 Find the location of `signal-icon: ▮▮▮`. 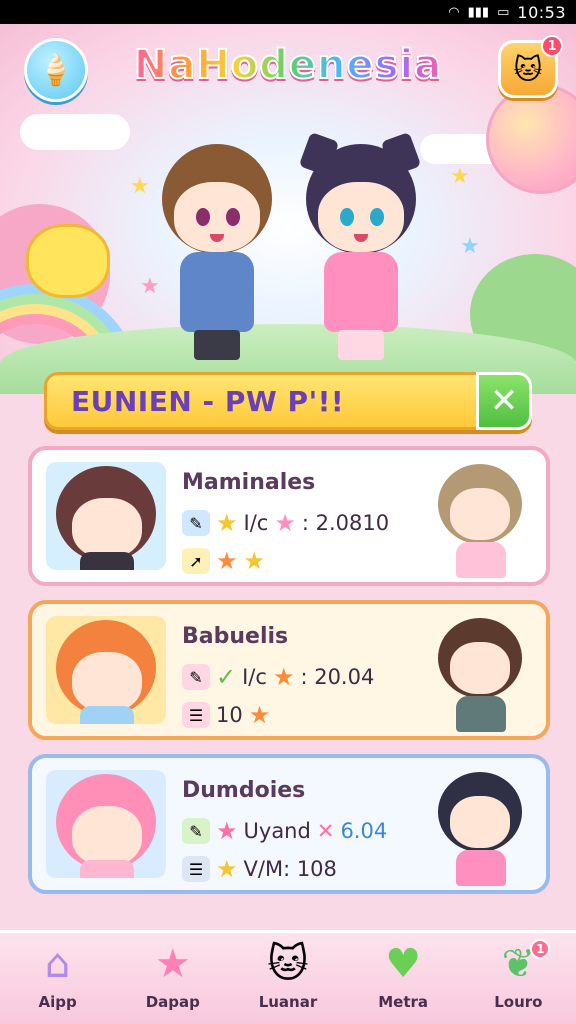

signal-icon: ▮▮▮ is located at coordinates (478, 12).